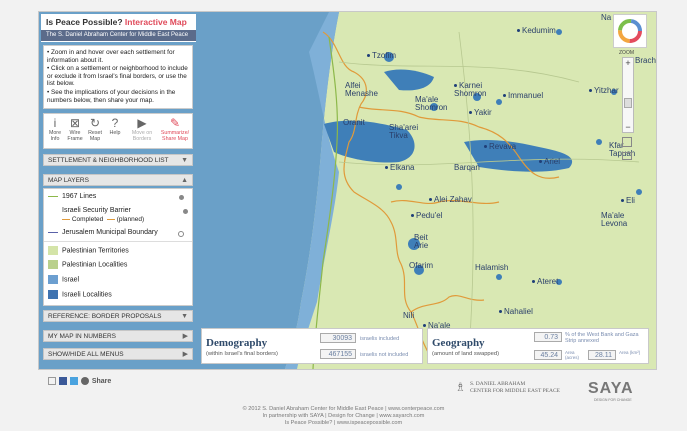  I want to click on map-layers-menu: MAP LAYERS ▲, so click(118, 180).